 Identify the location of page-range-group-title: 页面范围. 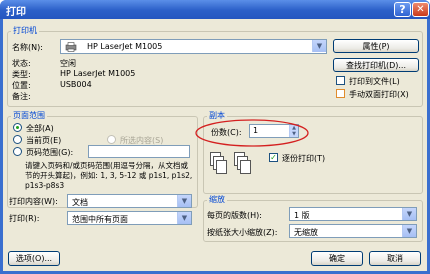
(29, 115).